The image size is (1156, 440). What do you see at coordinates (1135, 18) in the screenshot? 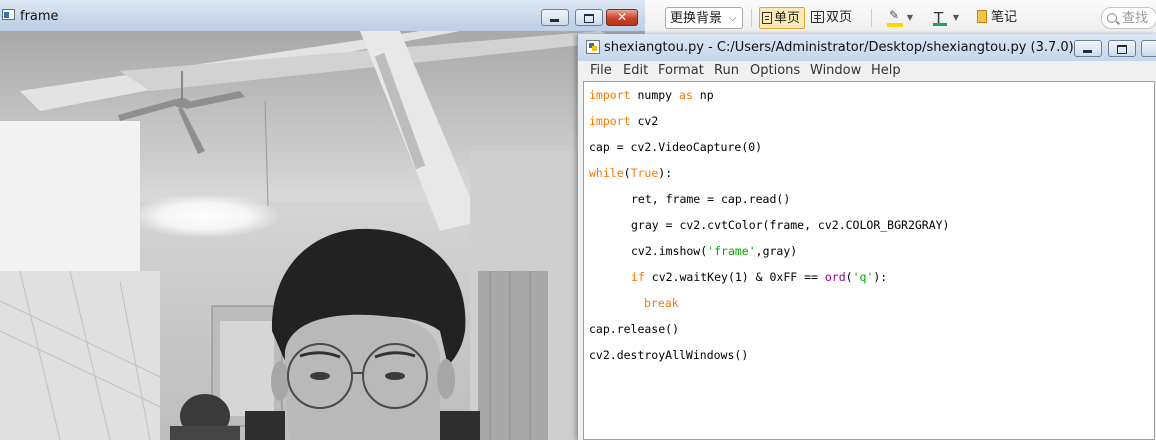
I see `search-placeholder: 查找` at bounding box center [1135, 18].